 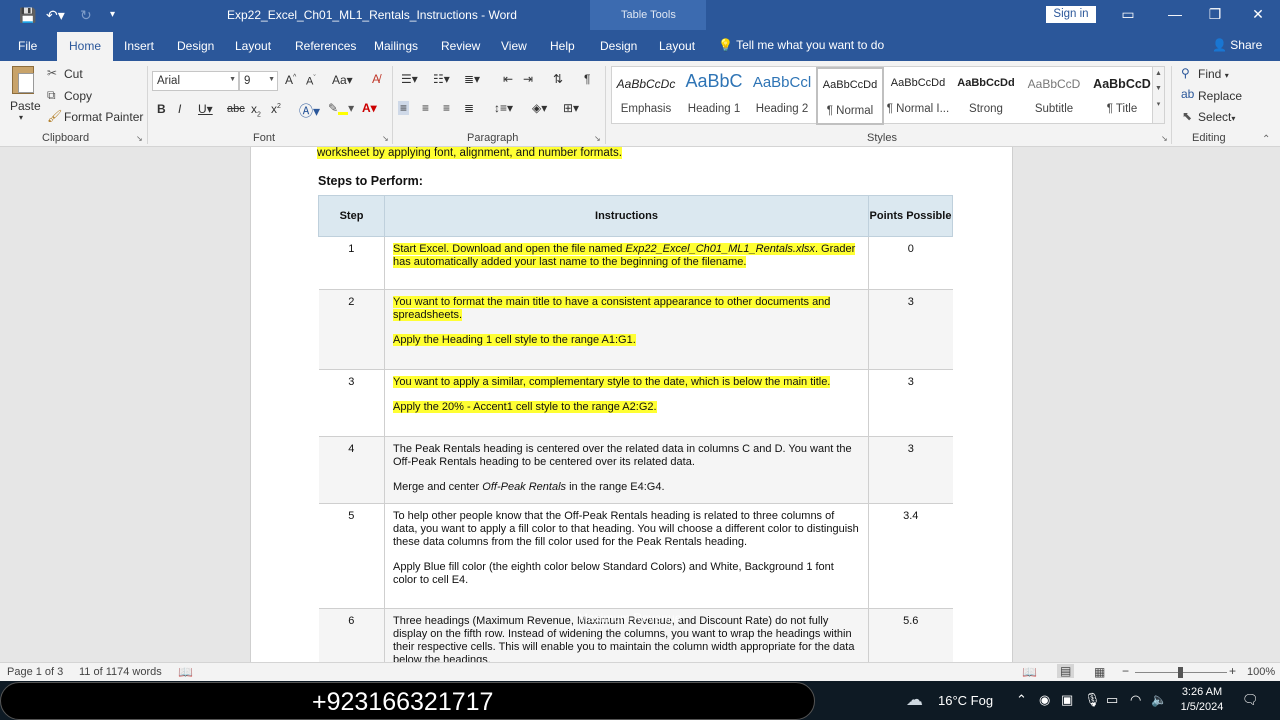 What do you see at coordinates (646, 96) in the screenshot?
I see `style-emphasis: AaBbCcDc Emphasis` at bounding box center [646, 96].